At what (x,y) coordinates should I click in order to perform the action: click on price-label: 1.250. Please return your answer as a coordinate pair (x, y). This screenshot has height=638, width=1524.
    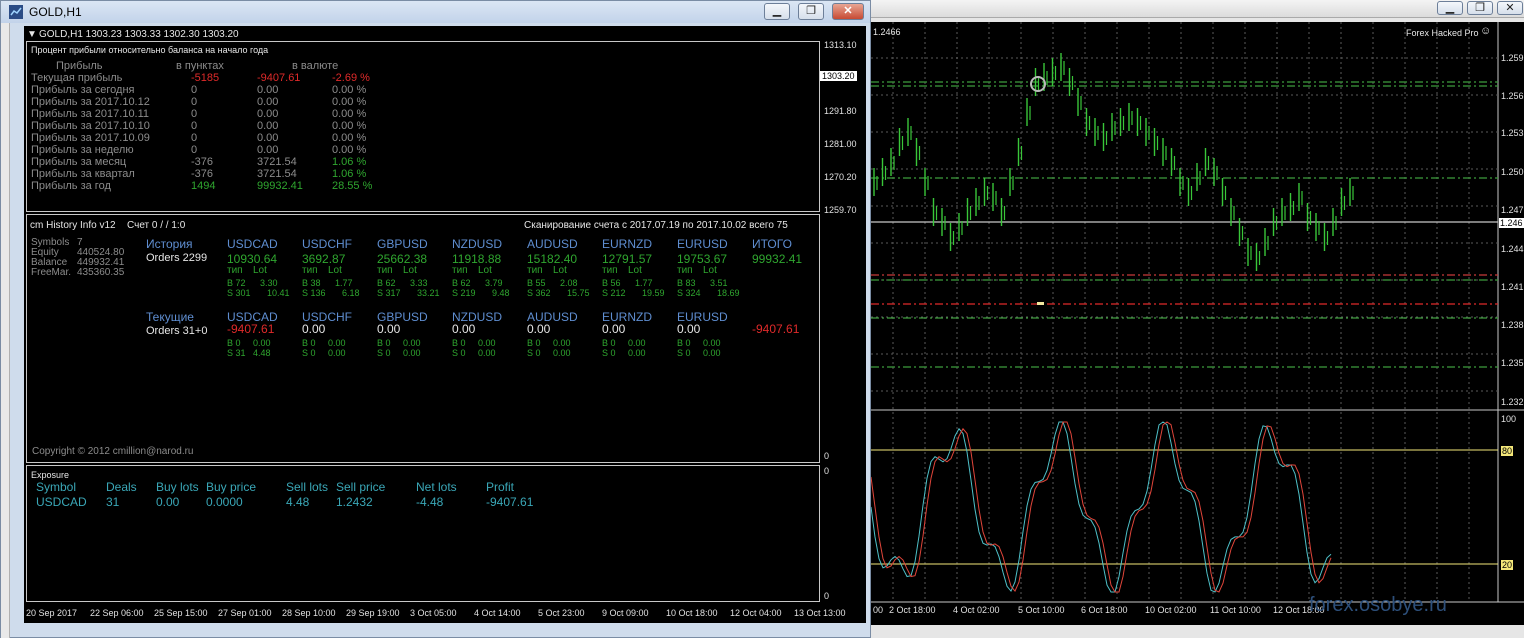
    Looking at the image, I should click on (1512, 172).